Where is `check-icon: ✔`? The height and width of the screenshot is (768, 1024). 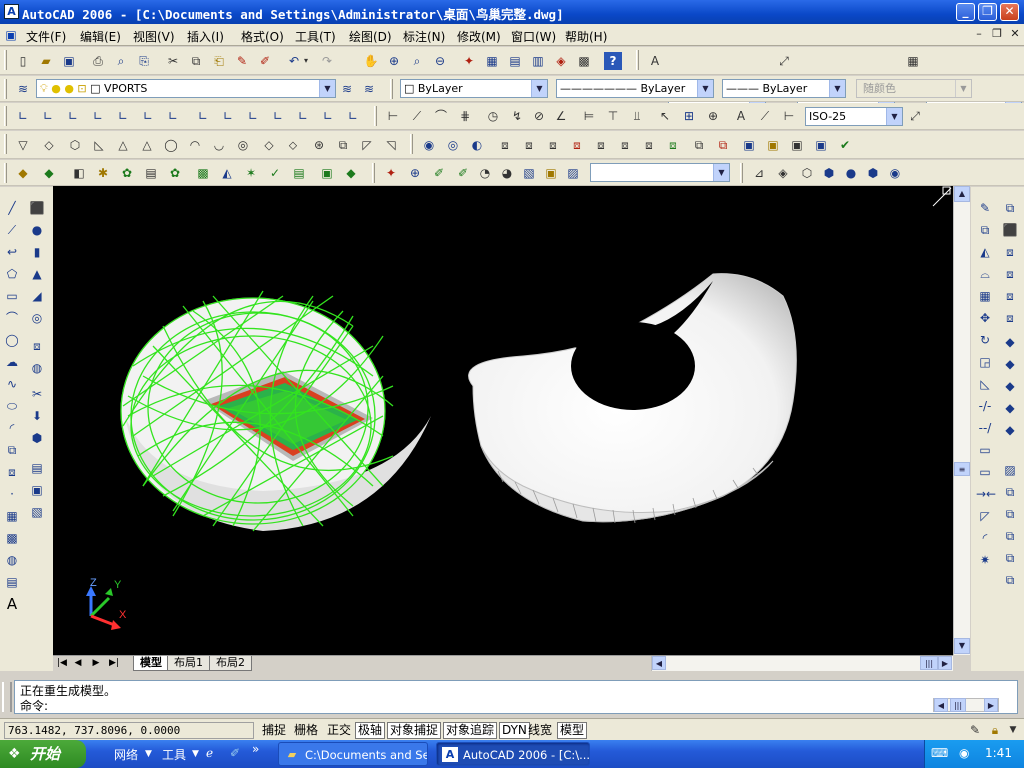
check-icon: ✔ is located at coordinates (845, 145).